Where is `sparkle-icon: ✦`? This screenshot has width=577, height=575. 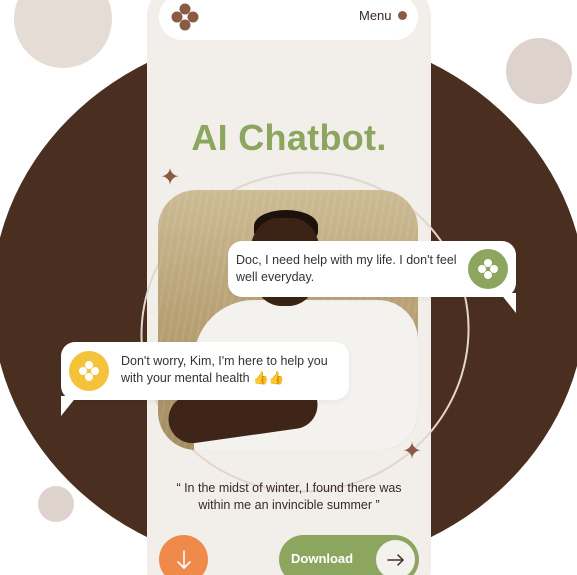 sparkle-icon: ✦ is located at coordinates (170, 177).